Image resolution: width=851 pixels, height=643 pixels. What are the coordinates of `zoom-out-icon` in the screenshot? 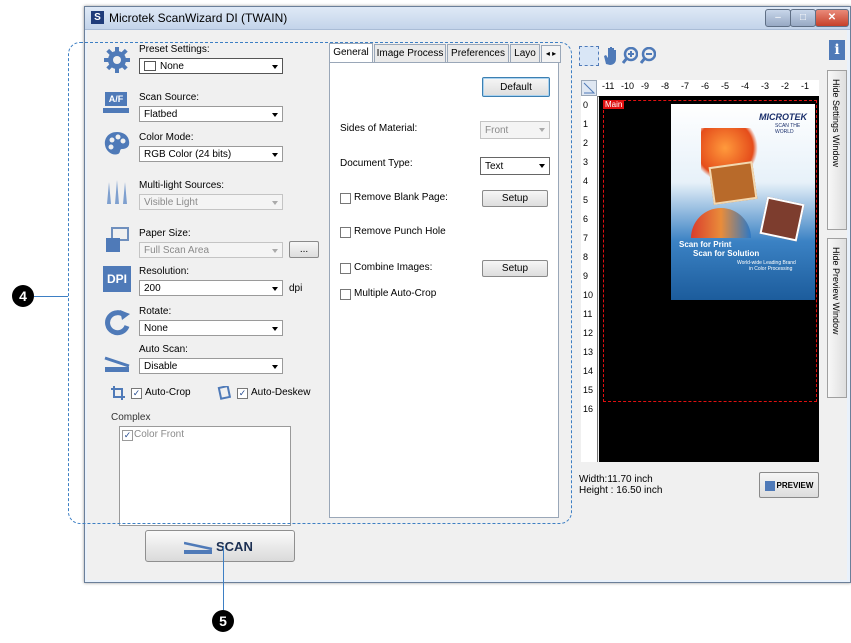 It's located at (648, 56).